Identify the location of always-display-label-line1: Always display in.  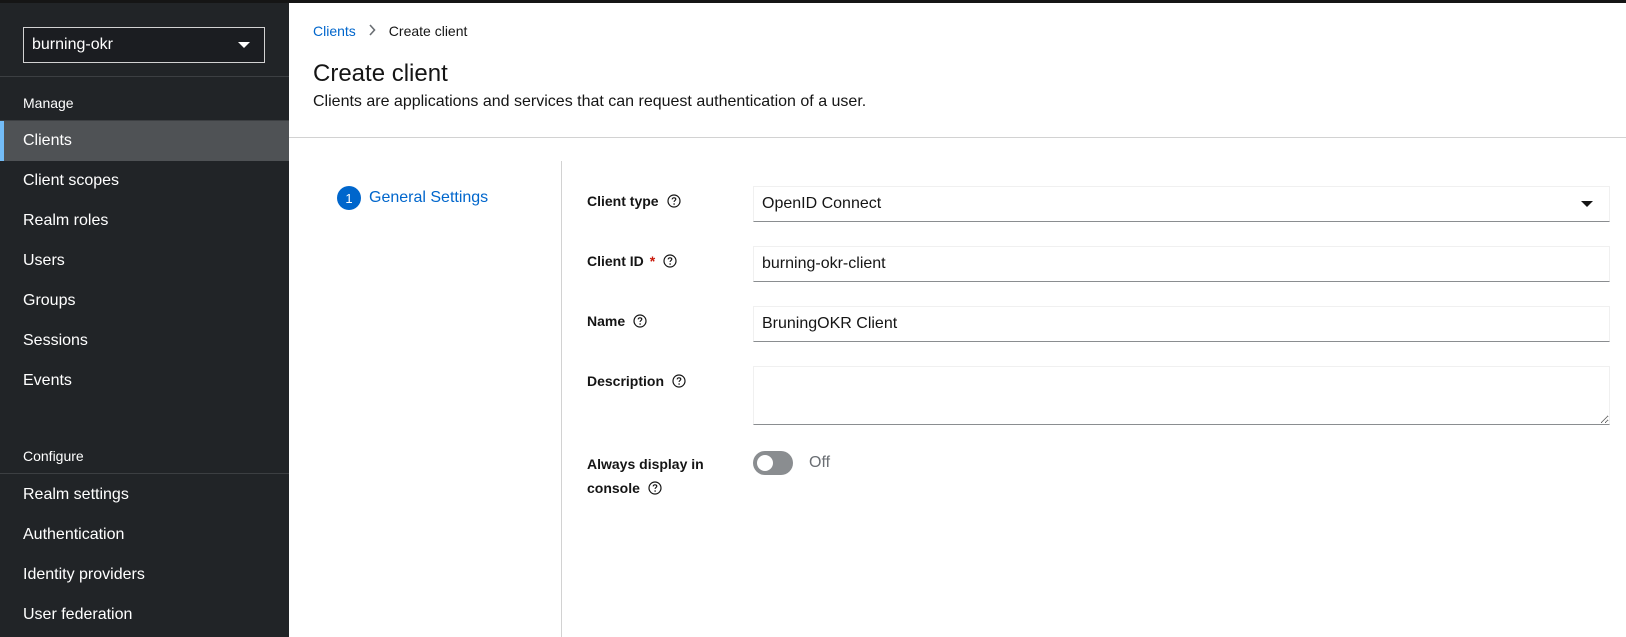
(645, 464).